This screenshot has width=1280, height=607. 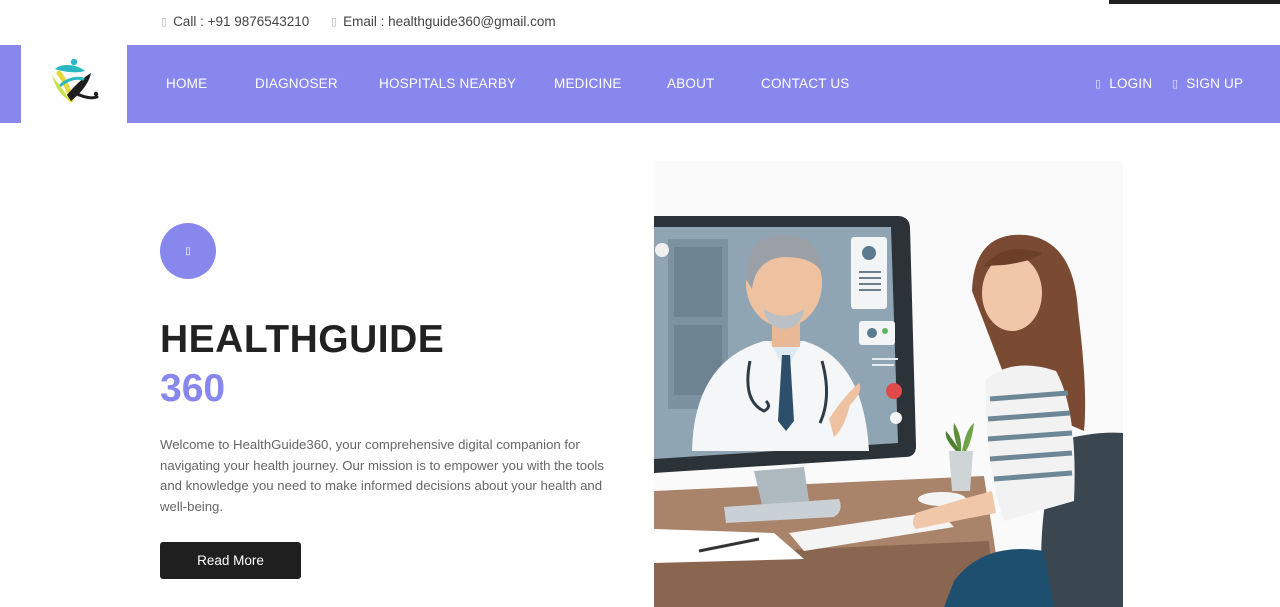 What do you see at coordinates (75, 80) in the screenshot?
I see `healthguide360-logo` at bounding box center [75, 80].